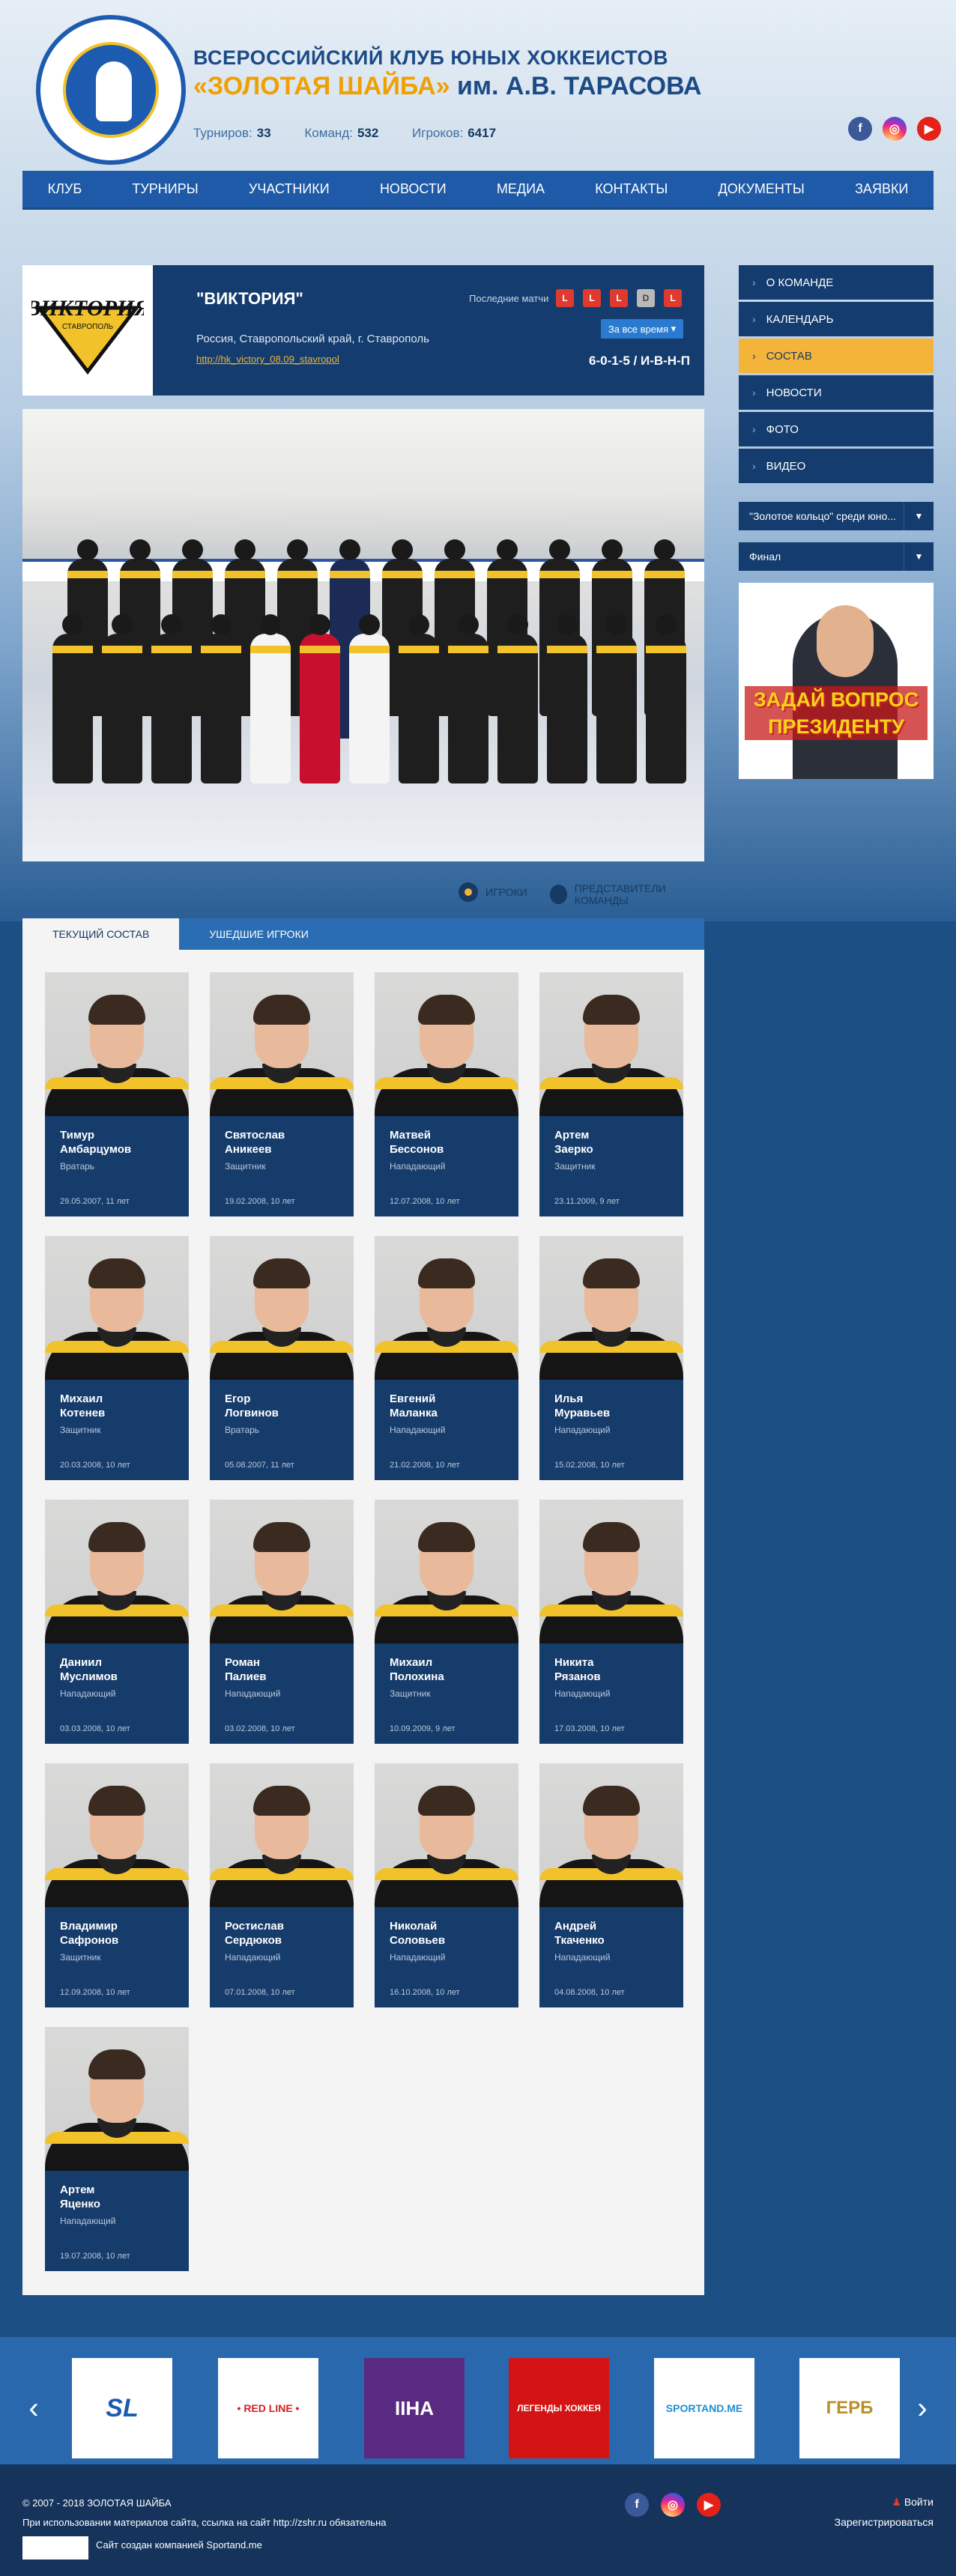 Image resolution: width=956 pixels, height=2576 pixels. I want to click on player-birthdate: 03.02.2008, 10 лет, so click(260, 1728).